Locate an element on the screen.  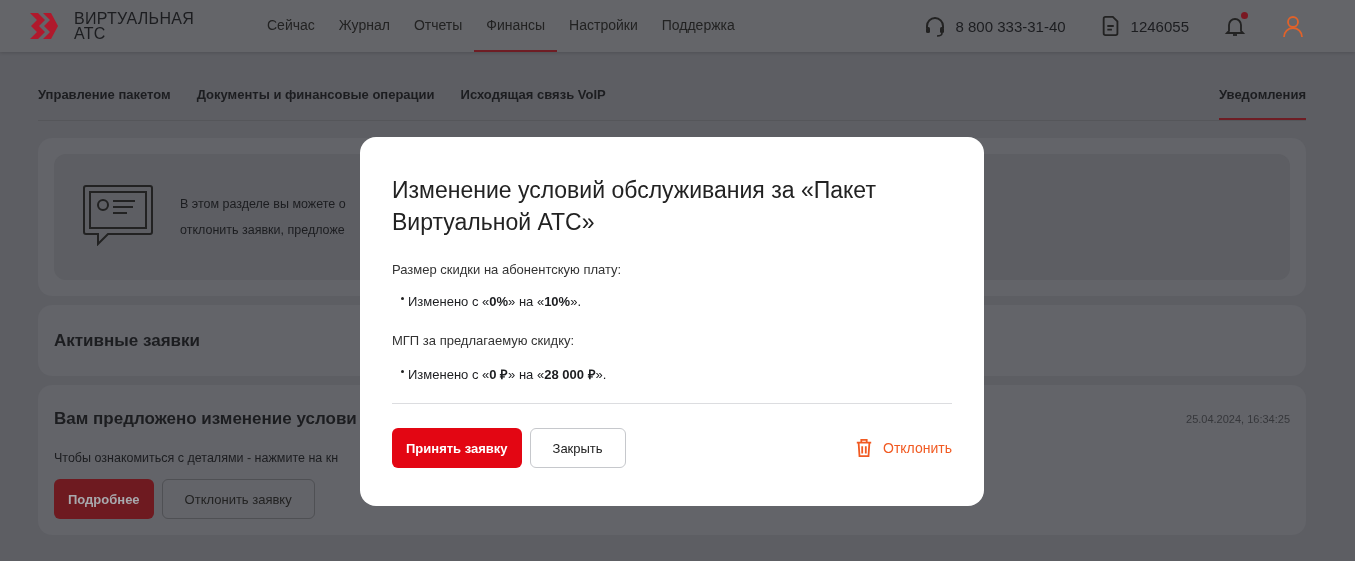
change-label: МГП за предлагаемую скидку: is located at coordinates (484, 340).